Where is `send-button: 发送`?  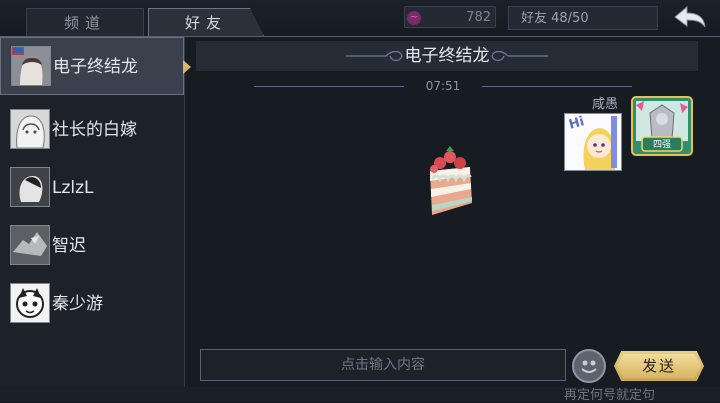 send-button: 发送 is located at coordinates (659, 366).